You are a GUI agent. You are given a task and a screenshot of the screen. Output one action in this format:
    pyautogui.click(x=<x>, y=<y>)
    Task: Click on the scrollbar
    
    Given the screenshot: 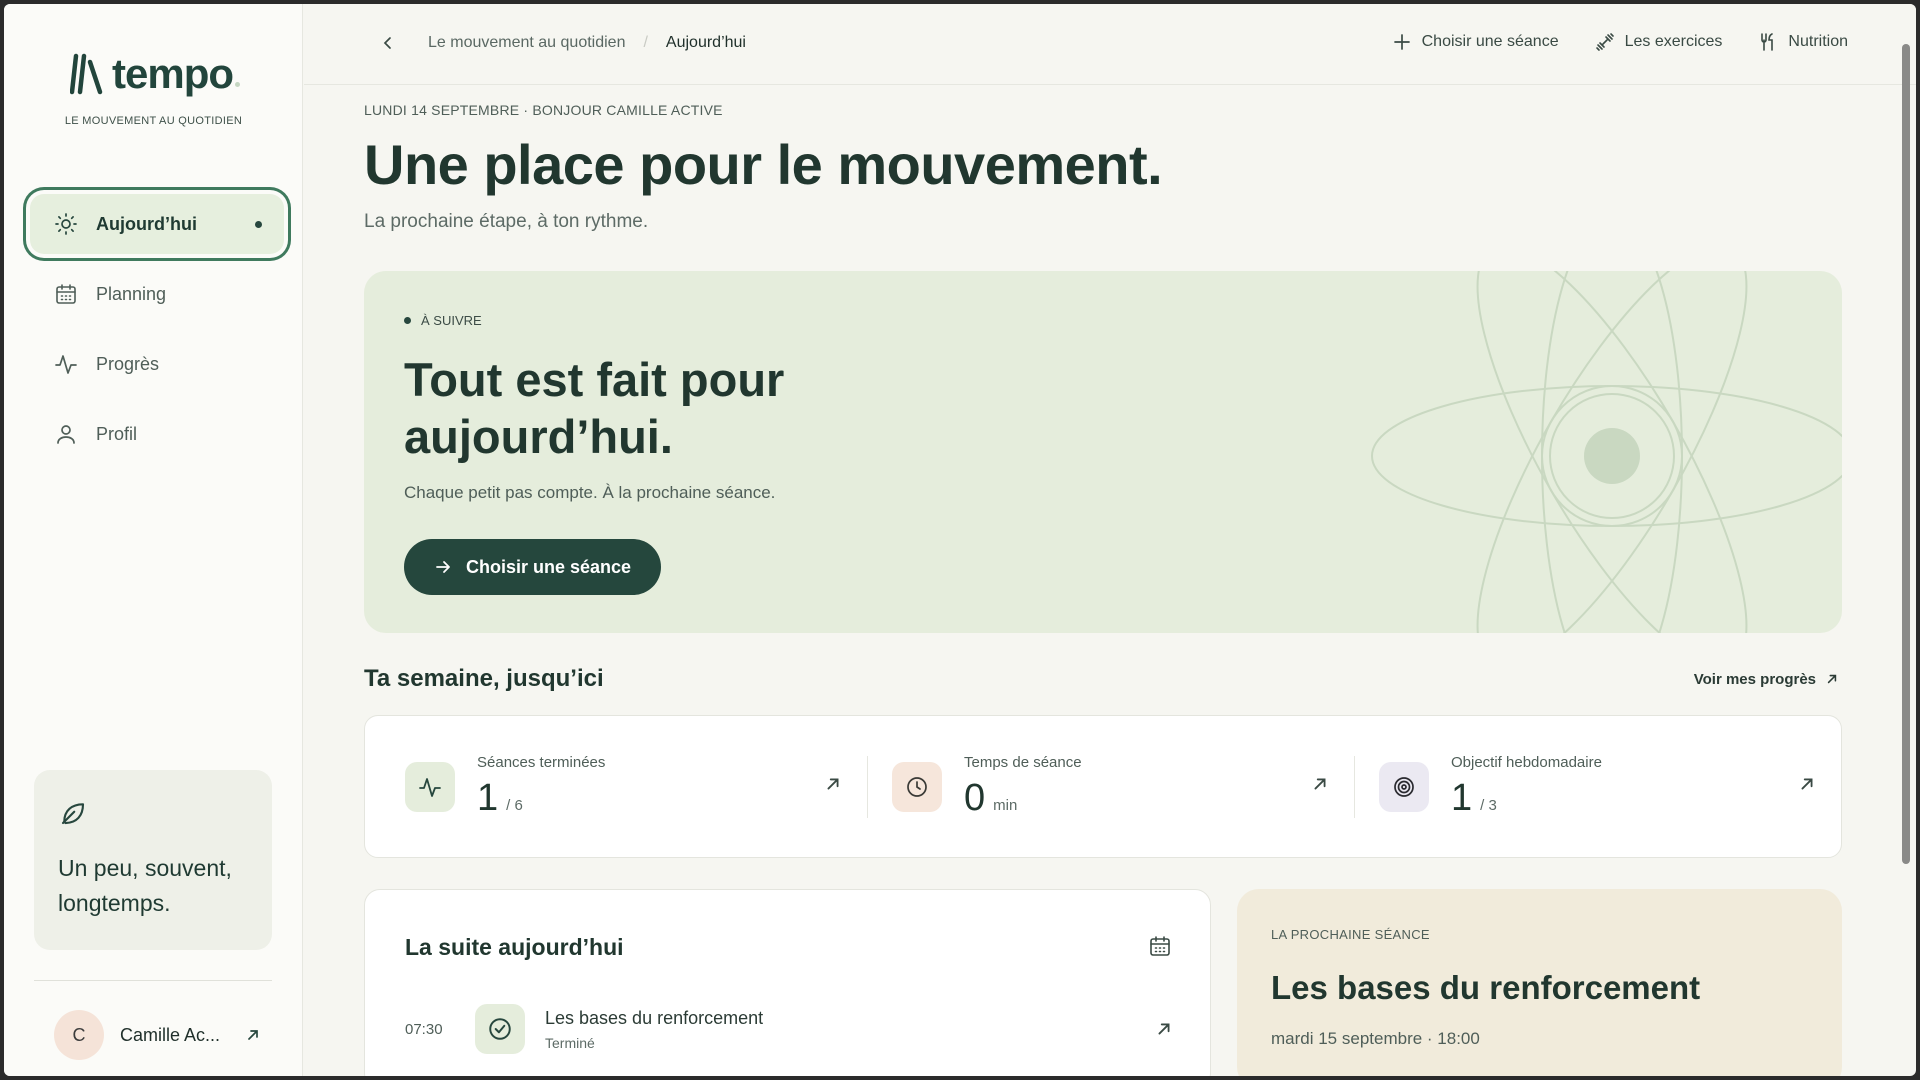 What is the action you would take?
    pyautogui.click(x=1906, y=454)
    